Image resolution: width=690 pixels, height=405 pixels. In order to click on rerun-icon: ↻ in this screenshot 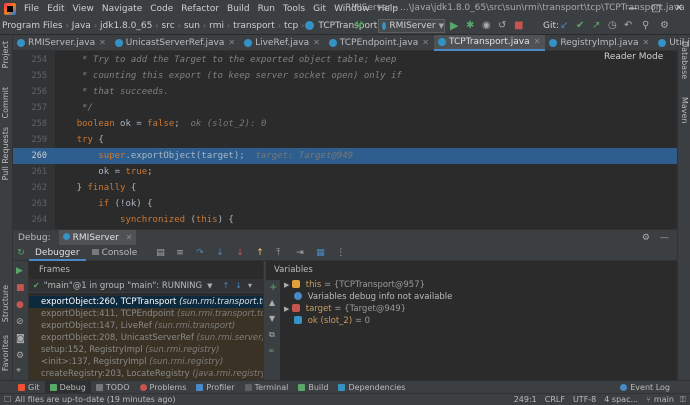, I will do `click(21, 253)`.